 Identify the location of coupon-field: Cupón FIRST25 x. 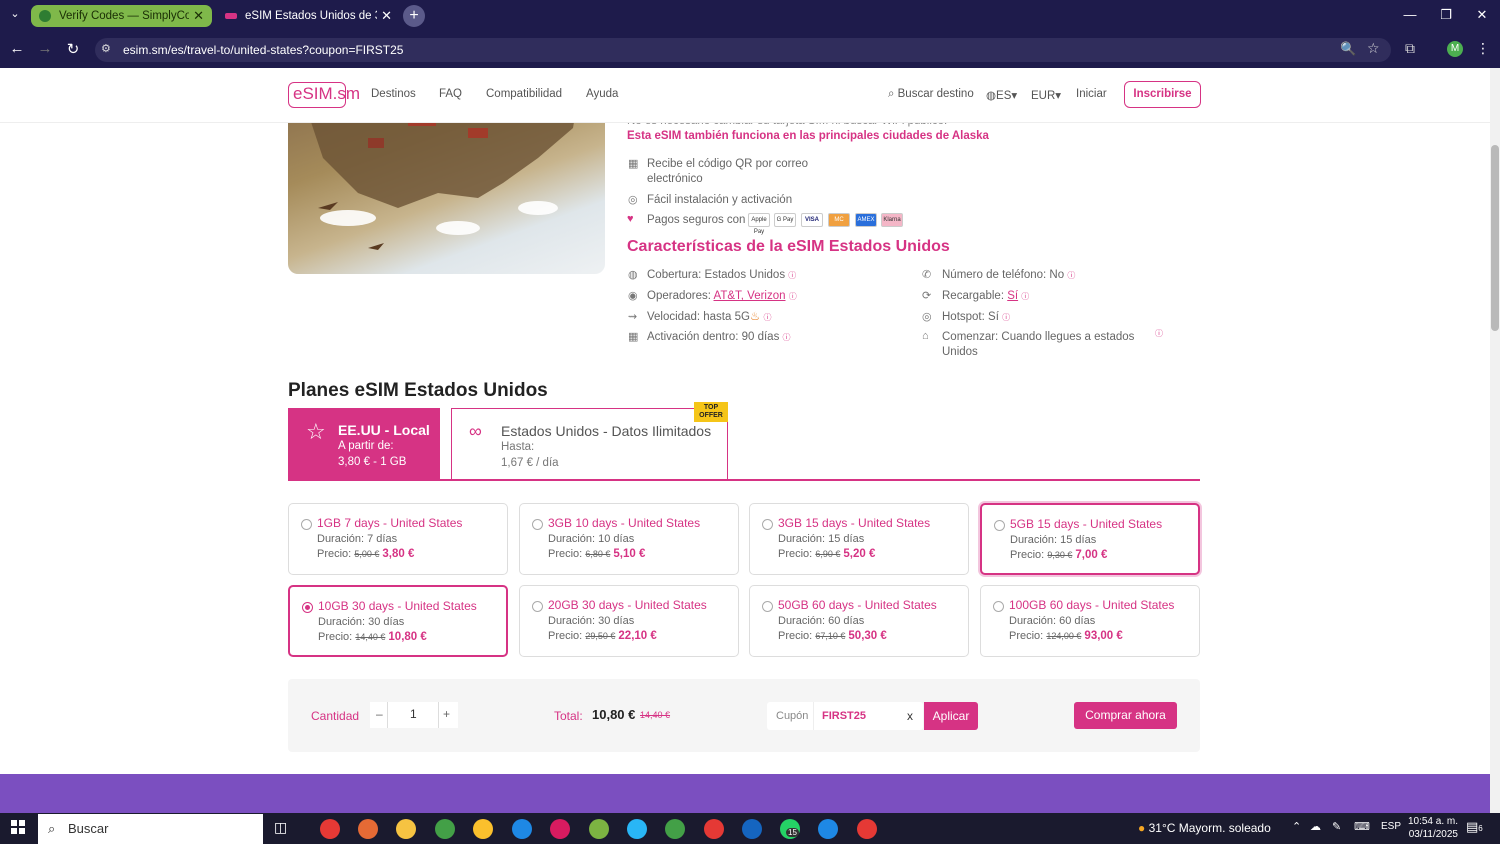
(845, 716).